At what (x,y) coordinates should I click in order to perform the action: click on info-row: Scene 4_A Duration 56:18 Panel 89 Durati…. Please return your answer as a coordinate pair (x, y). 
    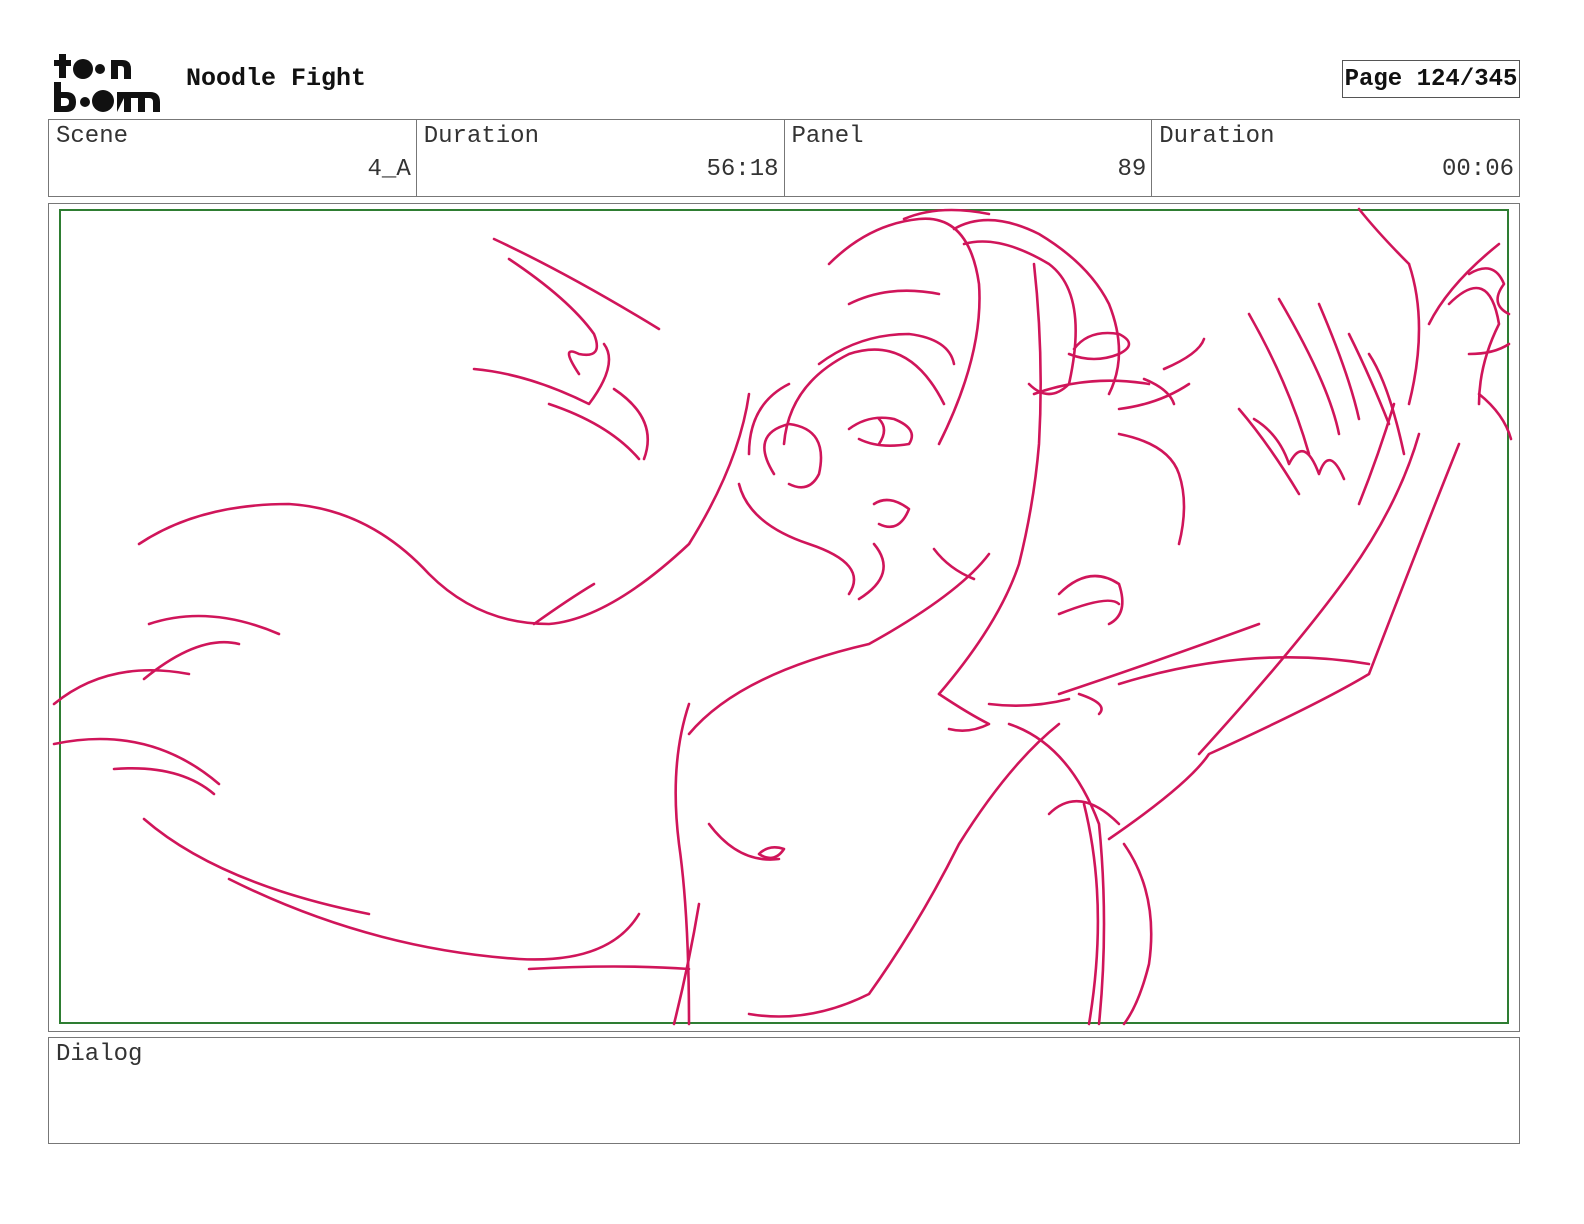
    Looking at the image, I should click on (784, 158).